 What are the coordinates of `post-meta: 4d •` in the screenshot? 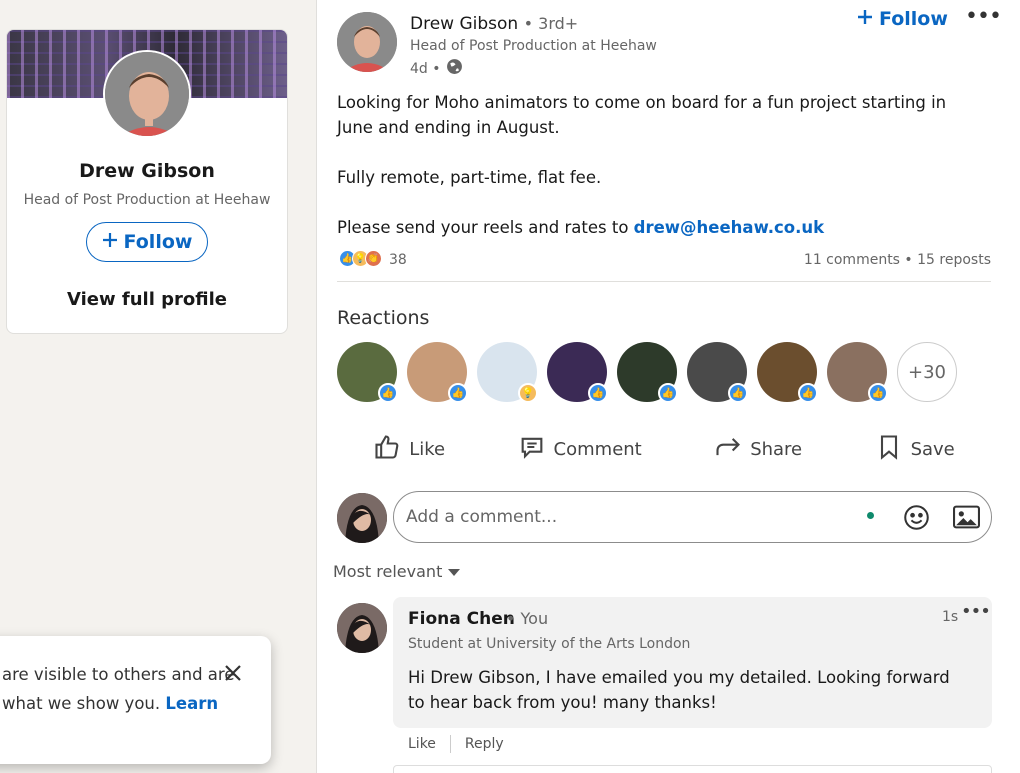 It's located at (436, 68).